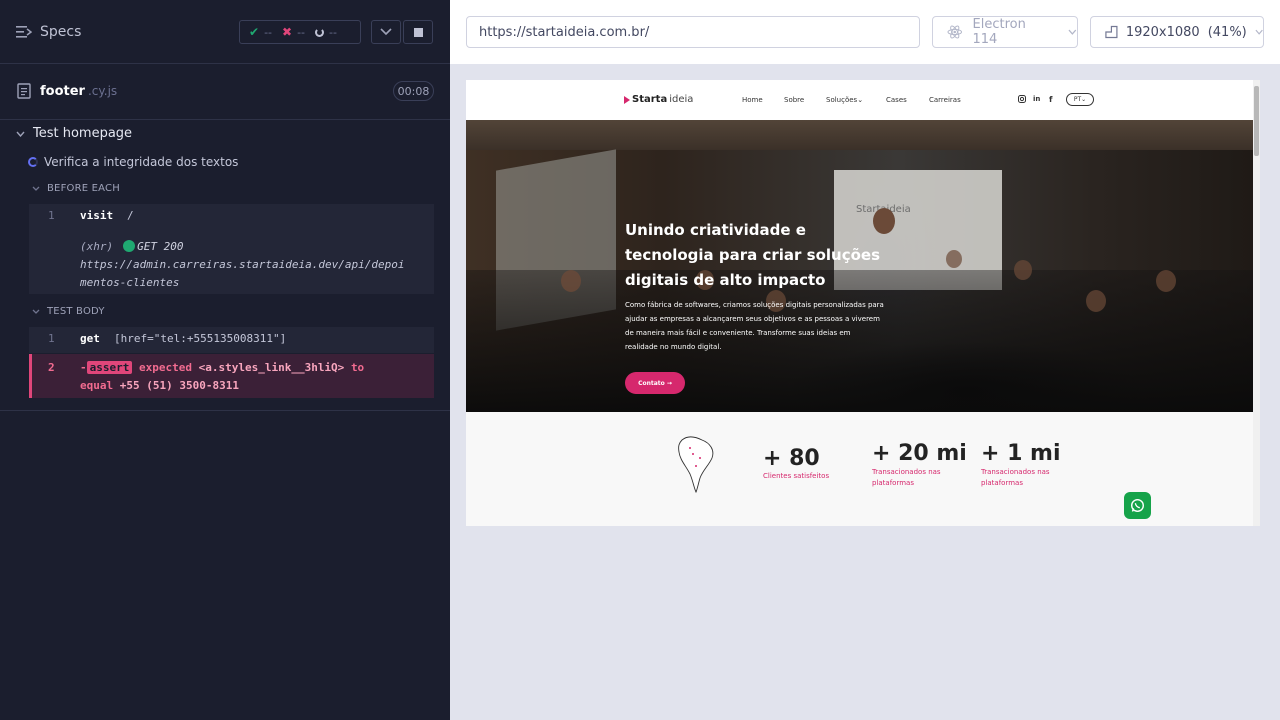  What do you see at coordinates (129, 246) in the screenshot?
I see `xhr-status-dot-icon` at bounding box center [129, 246].